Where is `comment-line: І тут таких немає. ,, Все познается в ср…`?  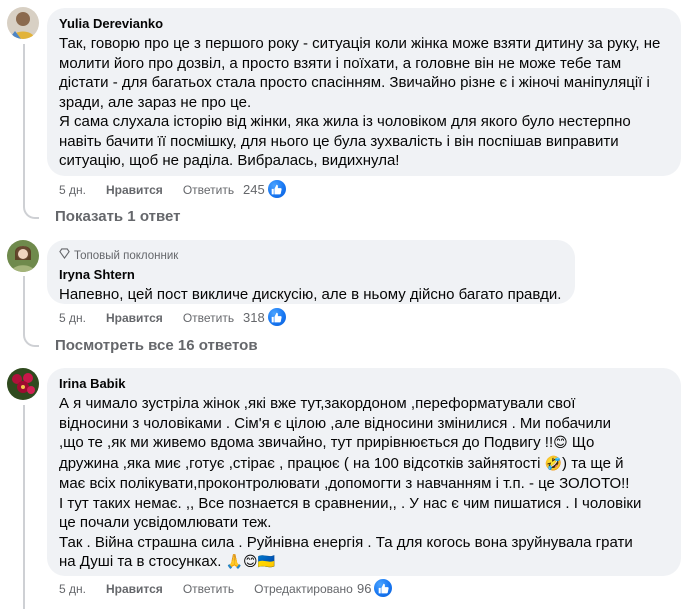 comment-line: І тут таких немає. ,, Все познается в ср… is located at coordinates (350, 503).